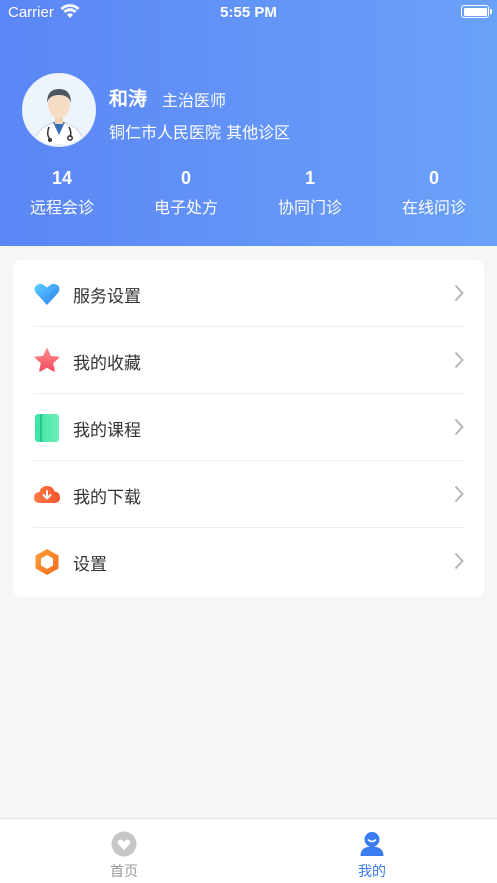  I want to click on stat-label: 远程会诊, so click(61, 207).